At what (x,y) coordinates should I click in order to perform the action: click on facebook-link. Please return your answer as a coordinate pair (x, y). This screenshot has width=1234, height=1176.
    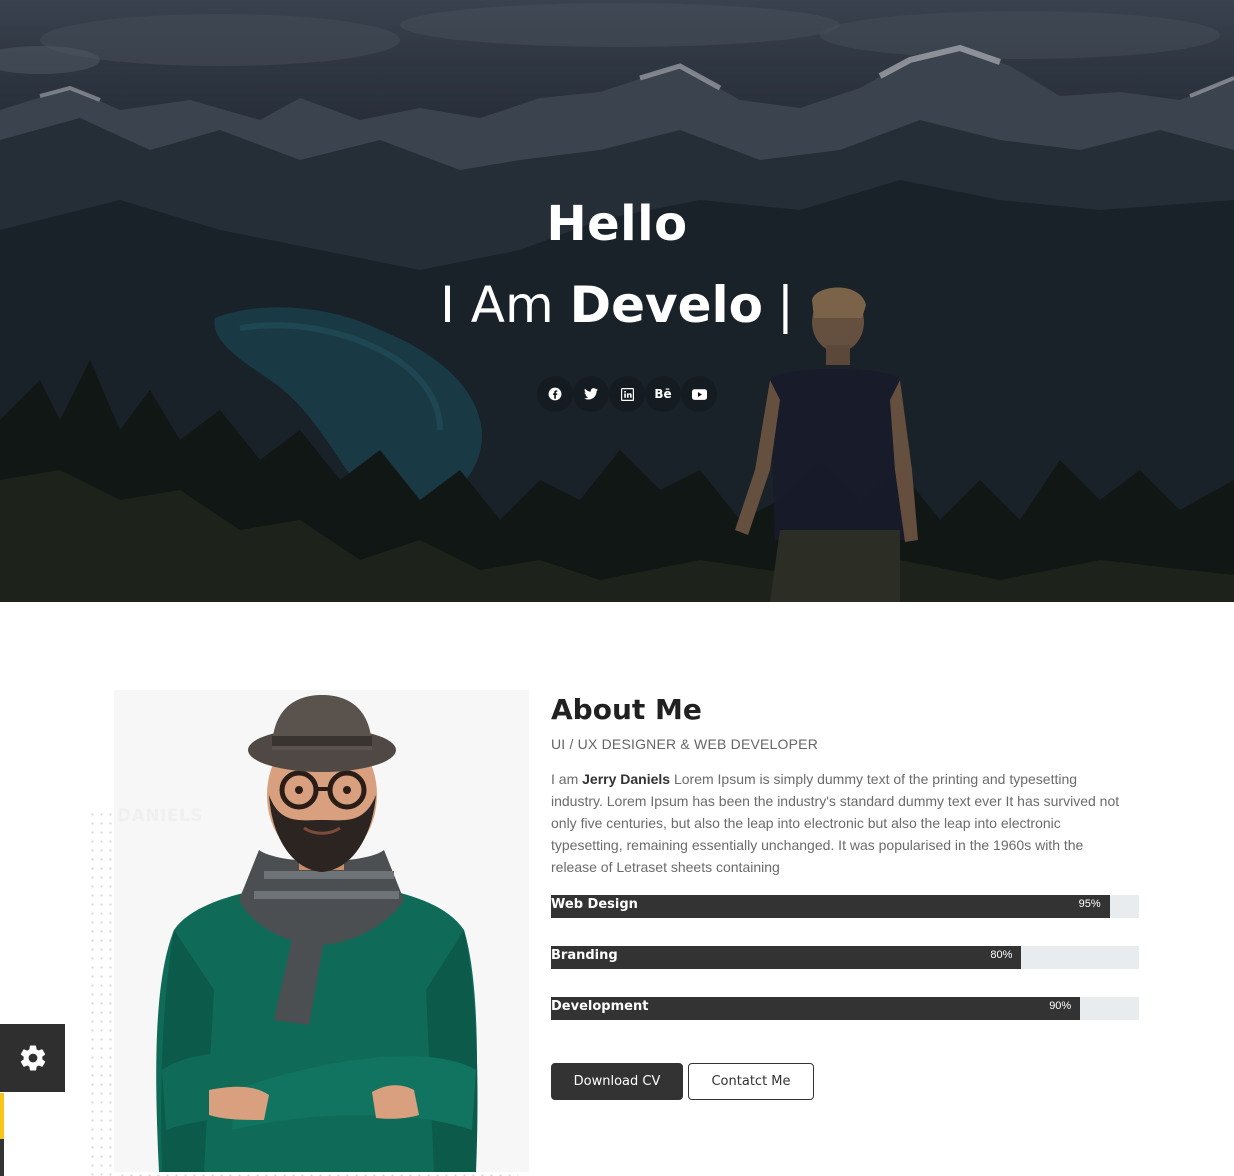
    Looking at the image, I should click on (555, 394).